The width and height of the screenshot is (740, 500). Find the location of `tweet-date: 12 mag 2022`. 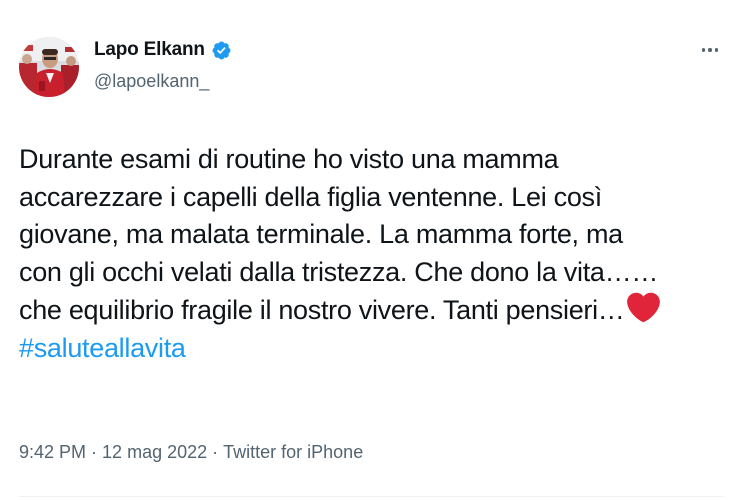

tweet-date: 12 mag 2022 is located at coordinates (154, 452).